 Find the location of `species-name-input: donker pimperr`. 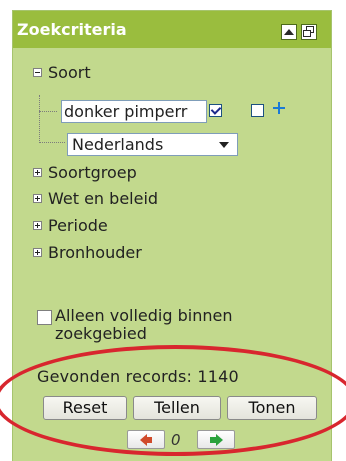

species-name-input: donker pimperr is located at coordinates (134, 111).